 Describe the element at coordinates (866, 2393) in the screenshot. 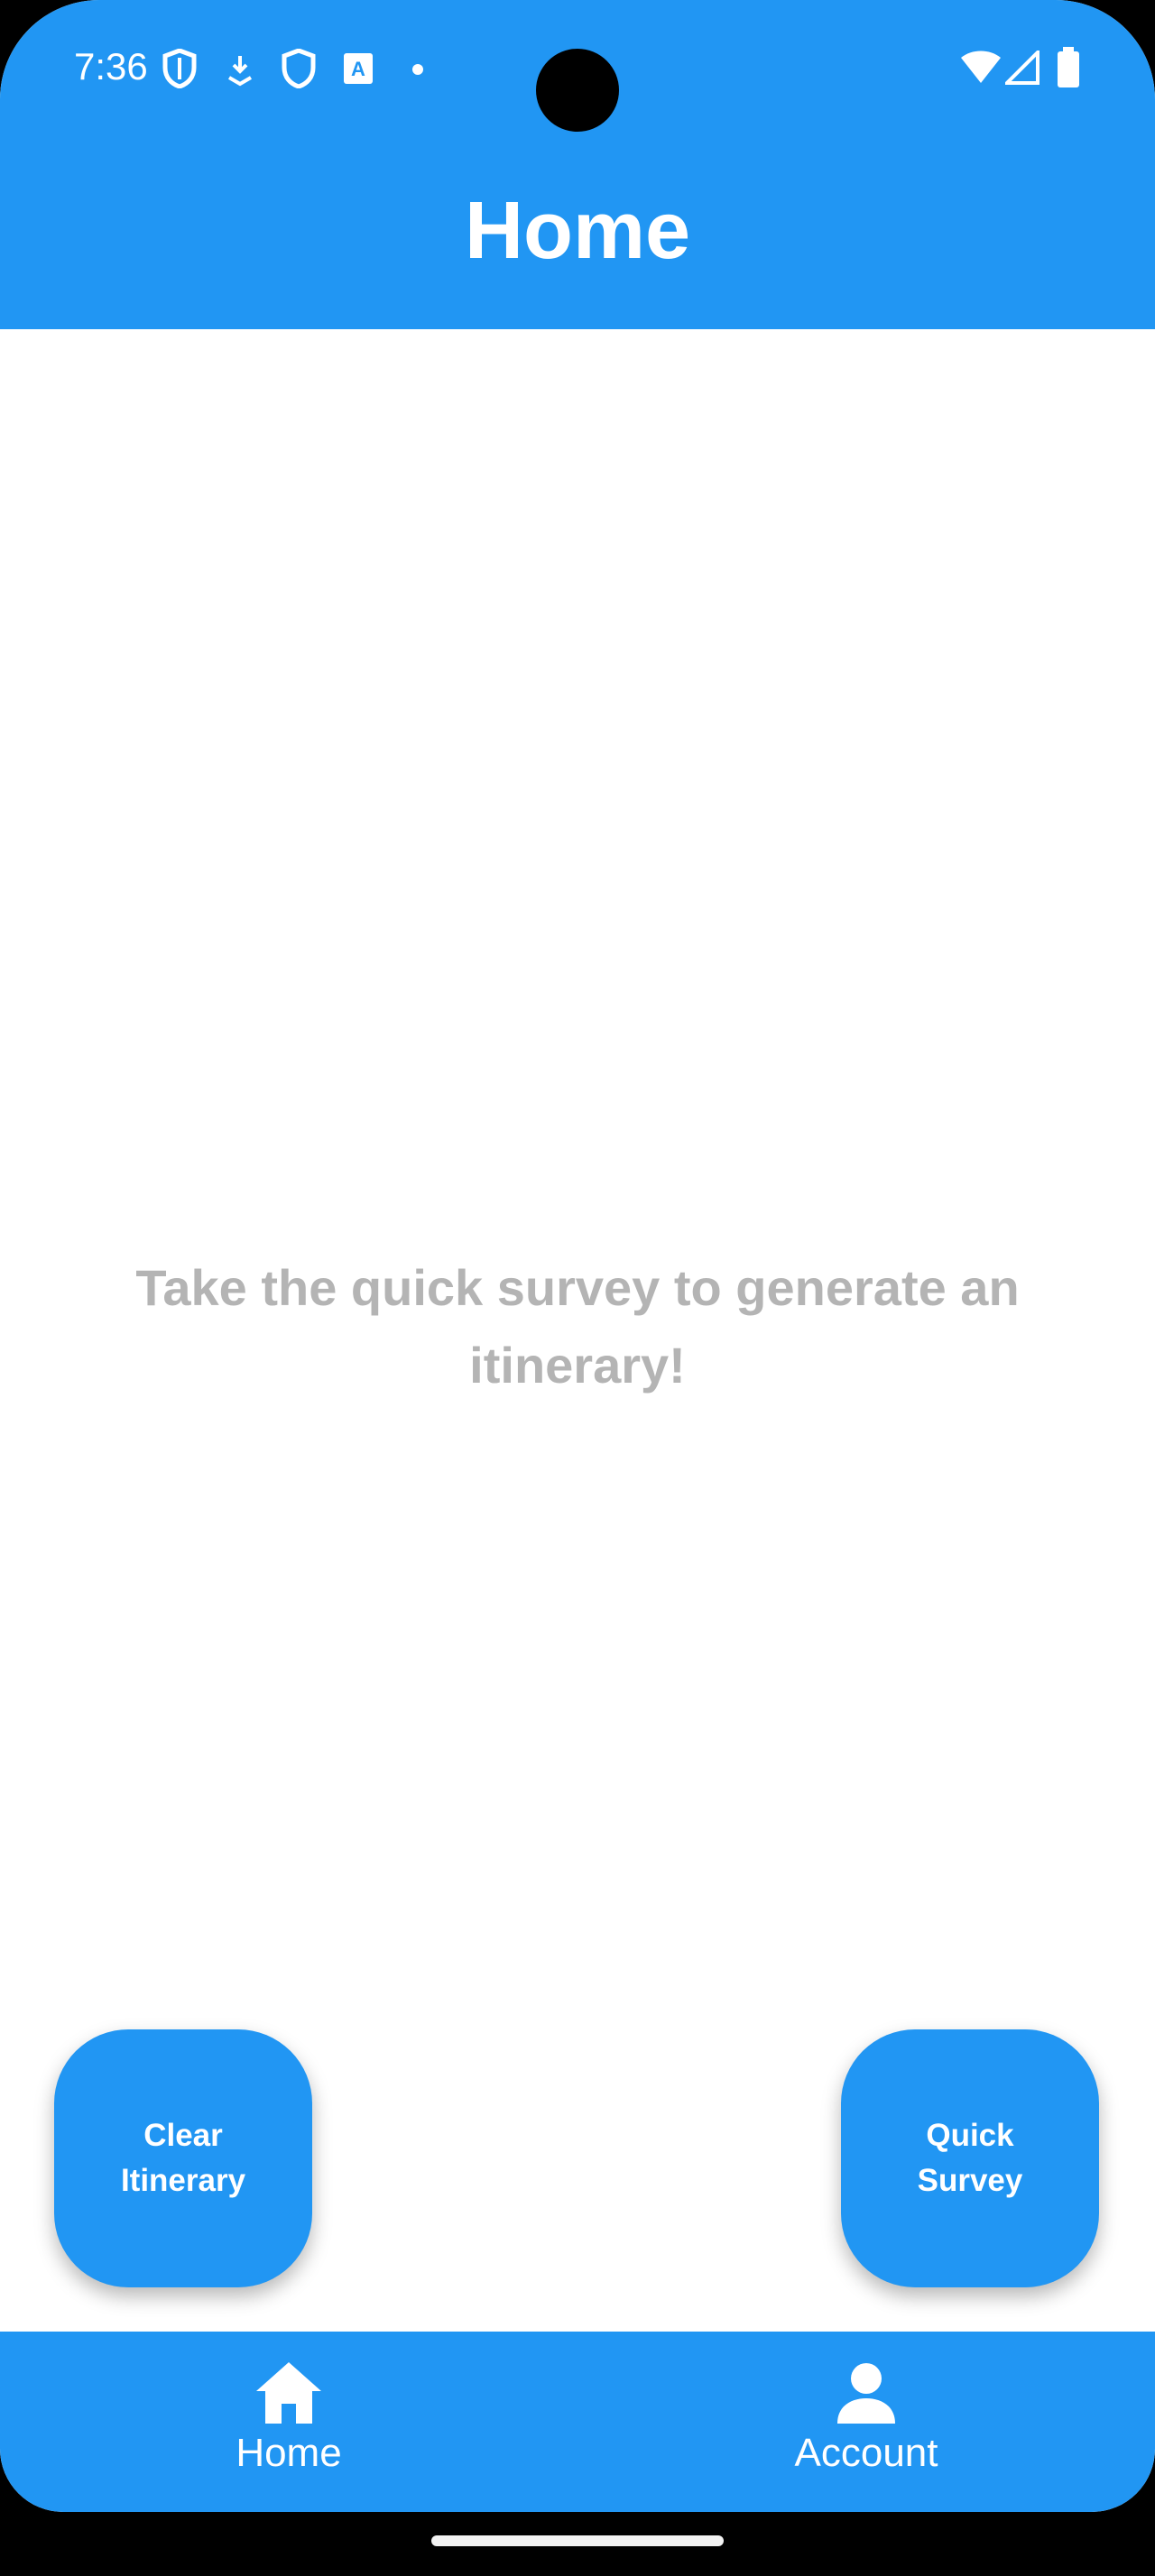

I see `person-icon` at that location.